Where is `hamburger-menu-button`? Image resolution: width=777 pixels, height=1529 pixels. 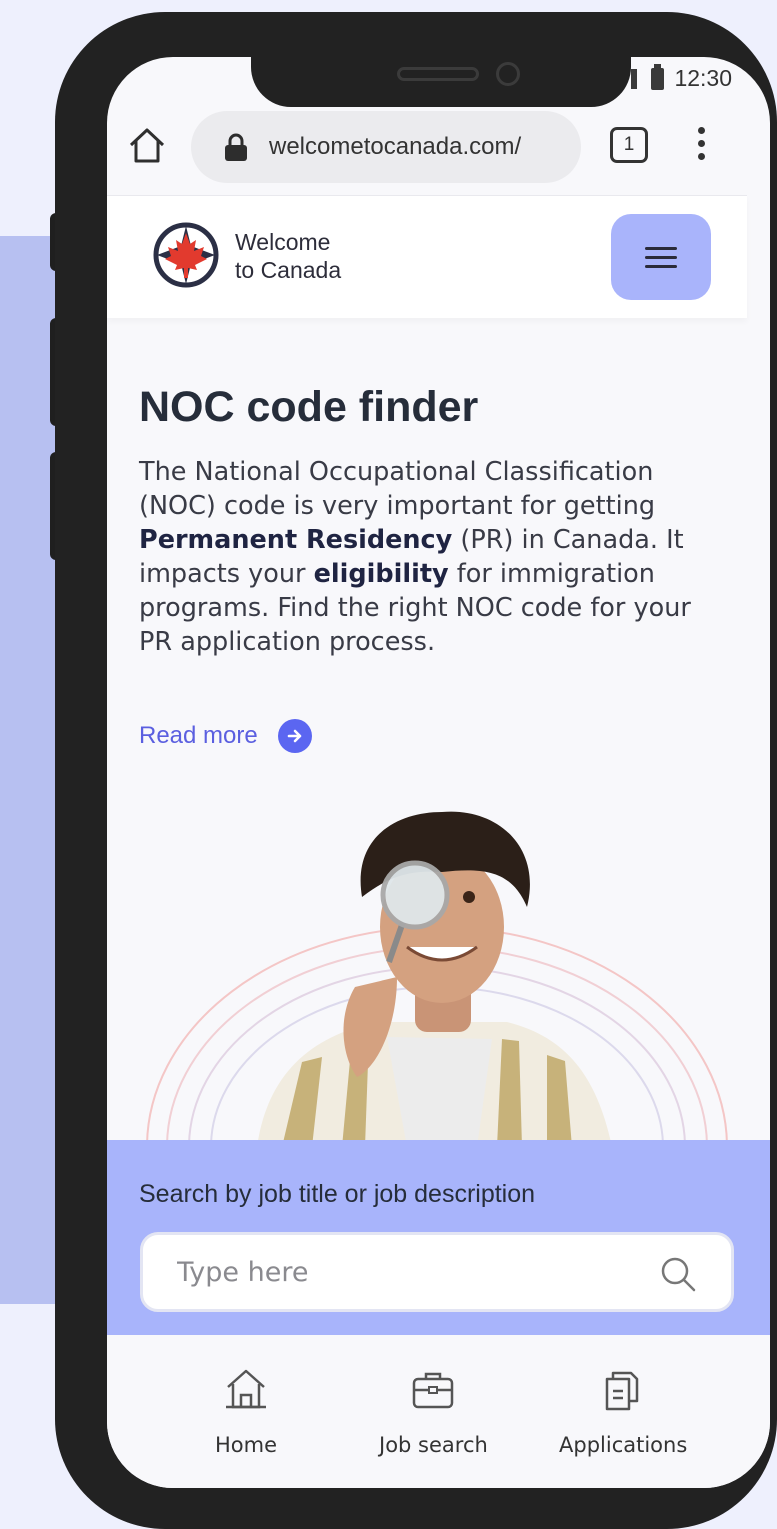
hamburger-menu-button is located at coordinates (661, 257).